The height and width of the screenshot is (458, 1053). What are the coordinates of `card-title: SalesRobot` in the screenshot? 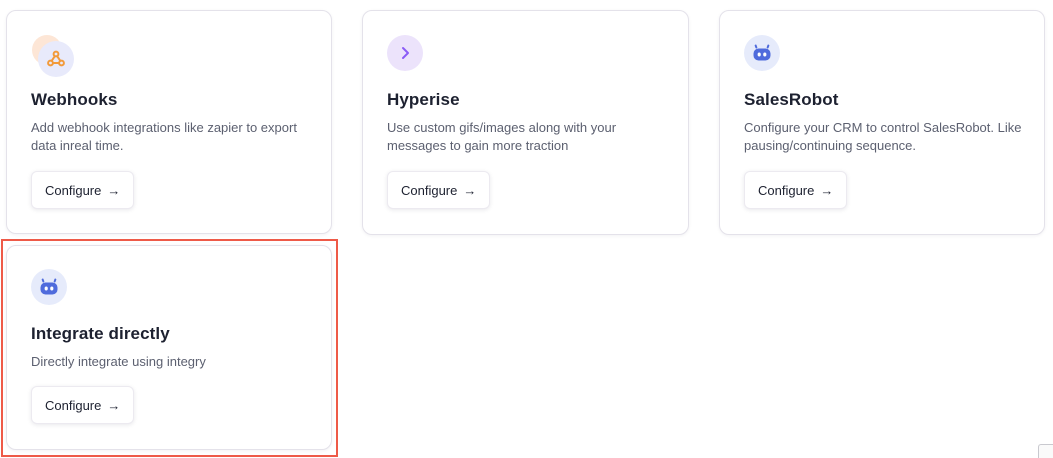 It's located at (791, 99).